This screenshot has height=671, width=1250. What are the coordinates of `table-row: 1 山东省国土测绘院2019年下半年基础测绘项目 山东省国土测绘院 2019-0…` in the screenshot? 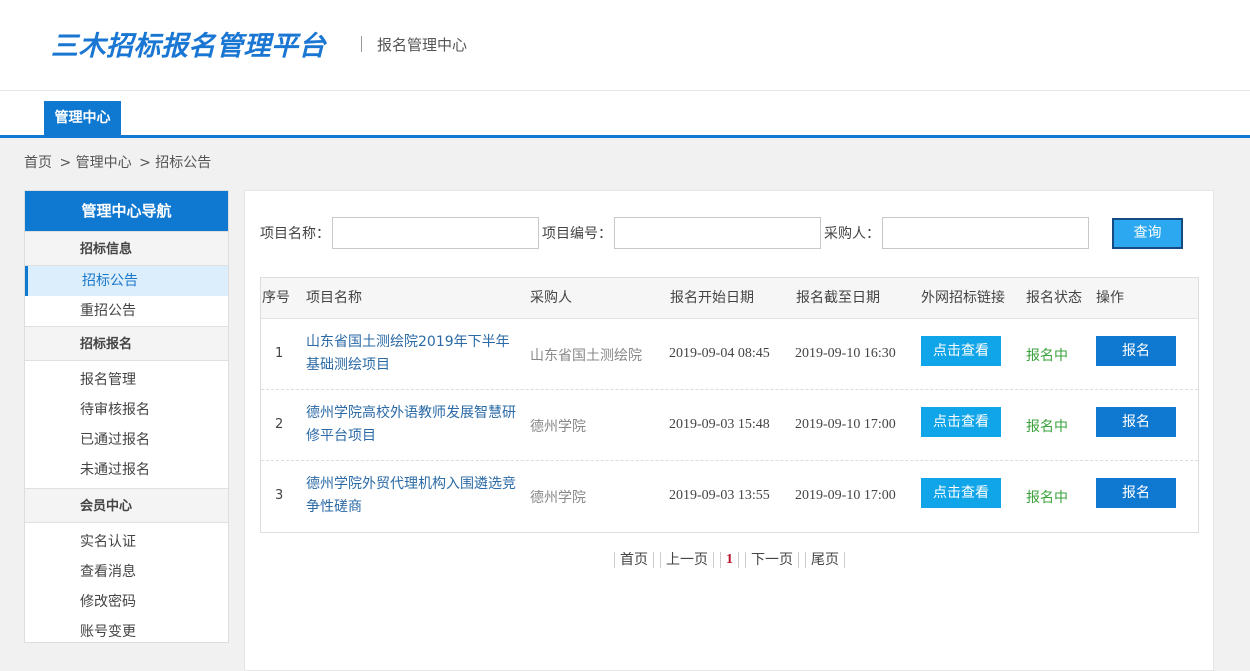 It's located at (729, 354).